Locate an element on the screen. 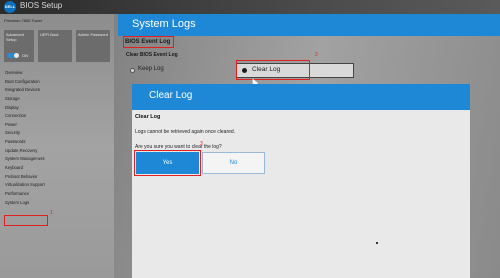 This screenshot has width=500, height=278. admin-password-tile: Admin Password is located at coordinates (93, 46).